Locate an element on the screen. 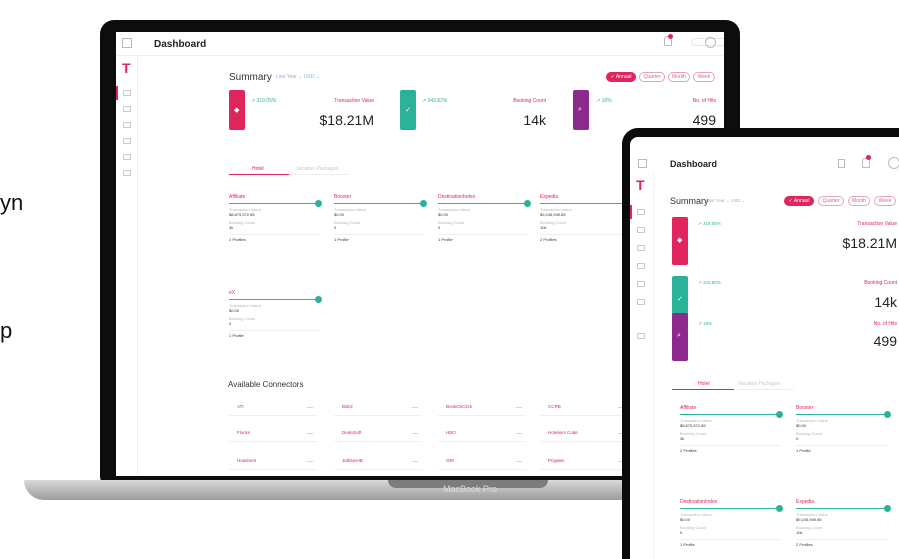  connector-name: HBO is located at coordinates (451, 432).